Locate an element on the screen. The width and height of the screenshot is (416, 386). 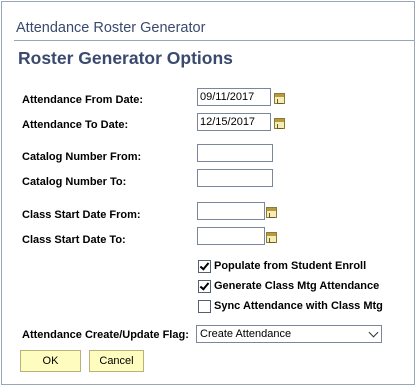
class-start-from-label: Class Start Date From: is located at coordinates (81, 215).